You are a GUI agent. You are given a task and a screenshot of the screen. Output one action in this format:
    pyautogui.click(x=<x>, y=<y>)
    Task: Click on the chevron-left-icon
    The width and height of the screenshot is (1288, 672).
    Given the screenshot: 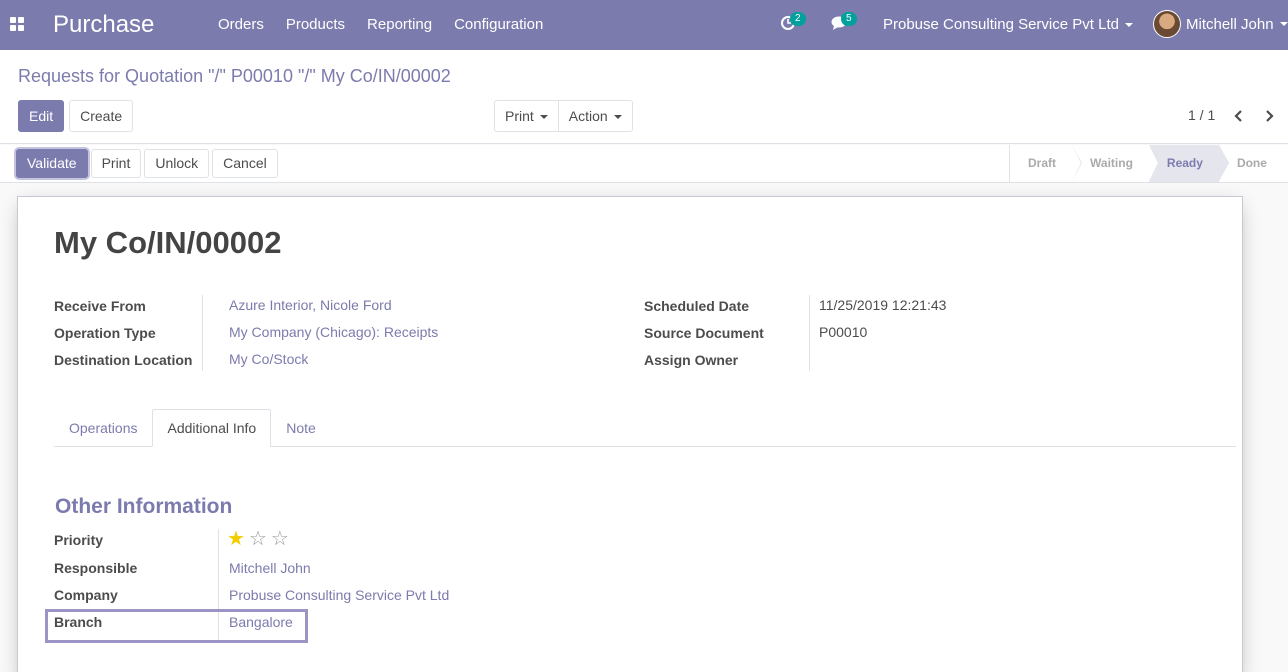 What is the action you would take?
    pyautogui.click(x=1239, y=116)
    